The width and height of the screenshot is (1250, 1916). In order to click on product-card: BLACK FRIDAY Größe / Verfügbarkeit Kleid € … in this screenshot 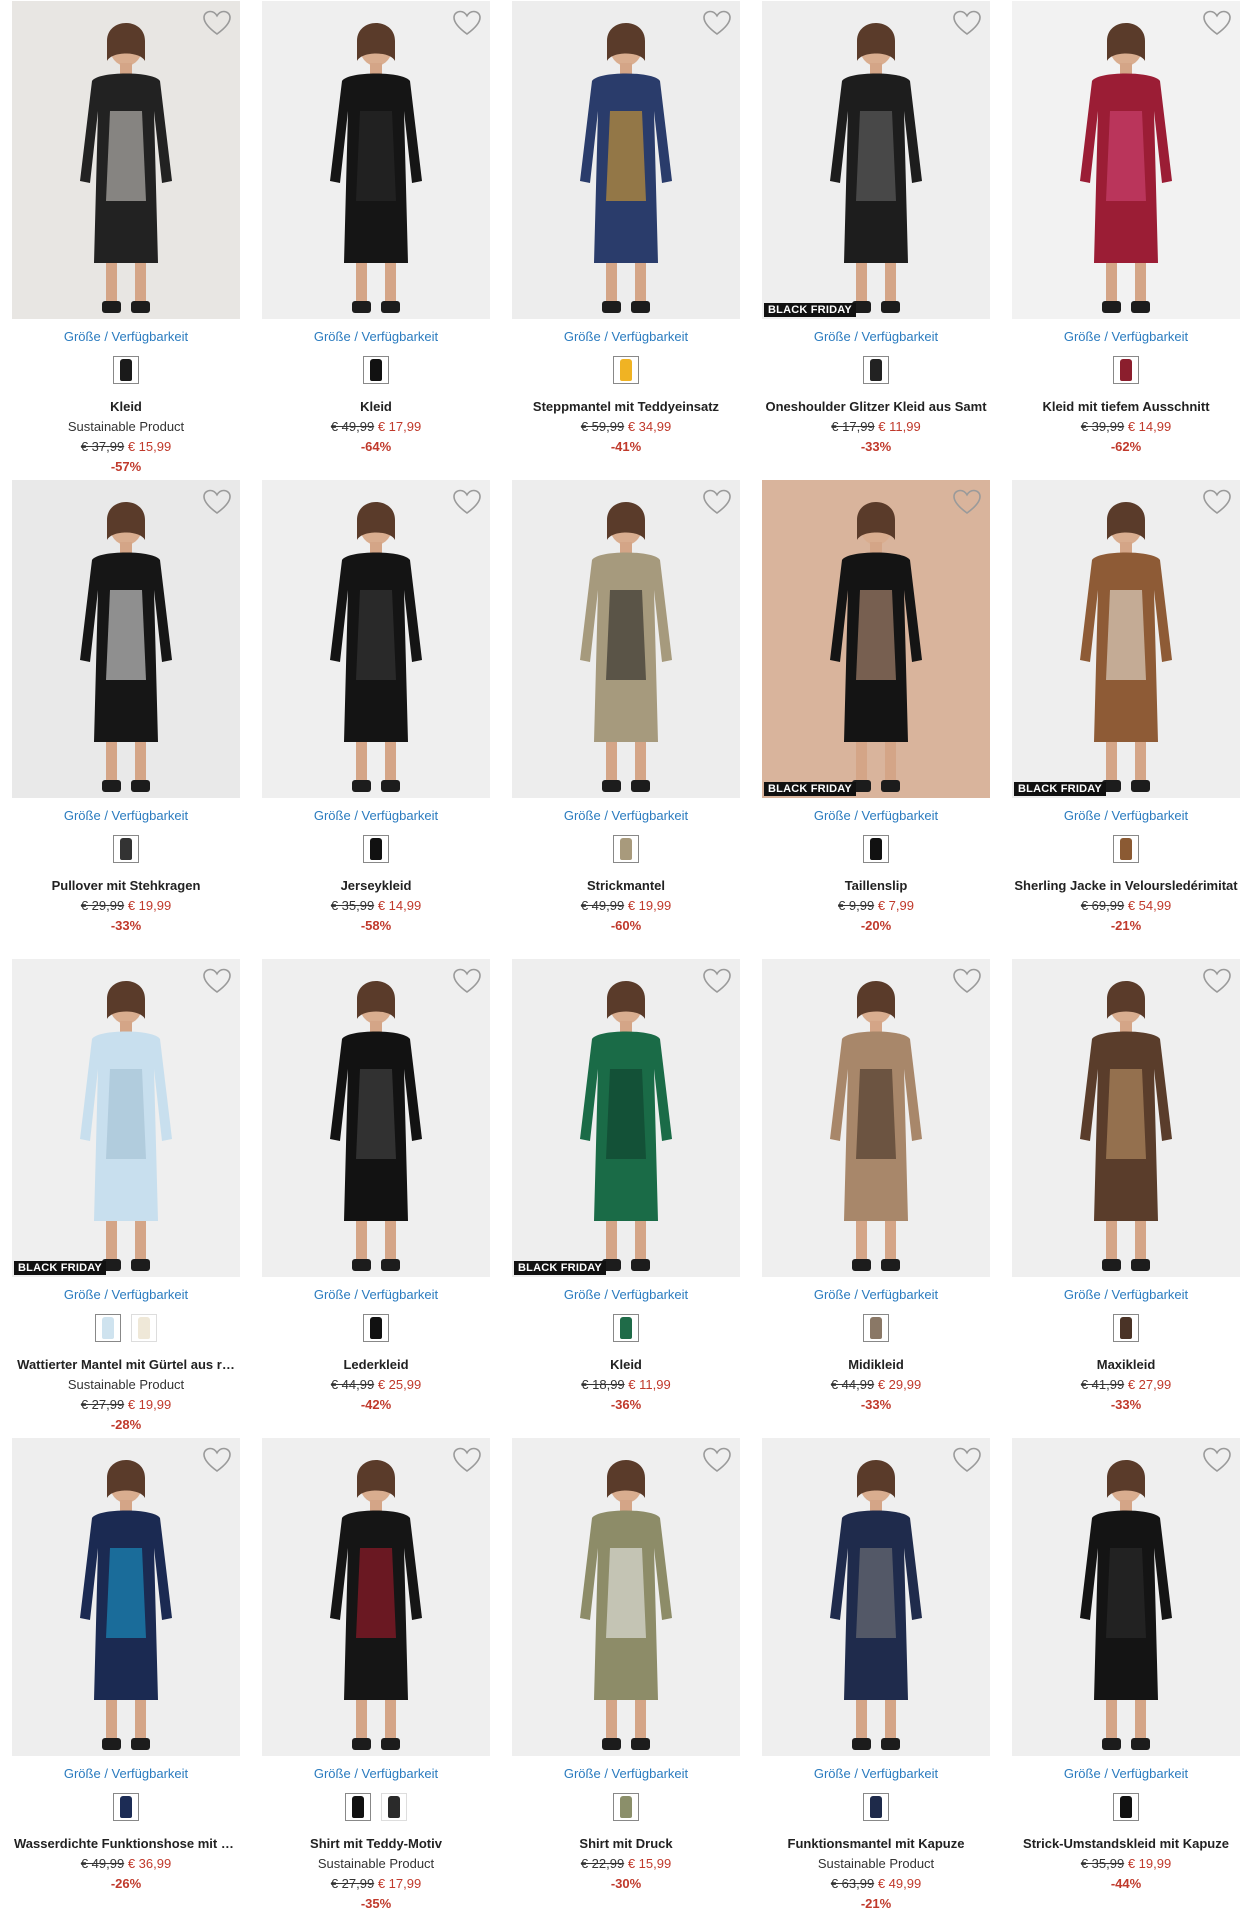, I will do `click(626, 1198)`.